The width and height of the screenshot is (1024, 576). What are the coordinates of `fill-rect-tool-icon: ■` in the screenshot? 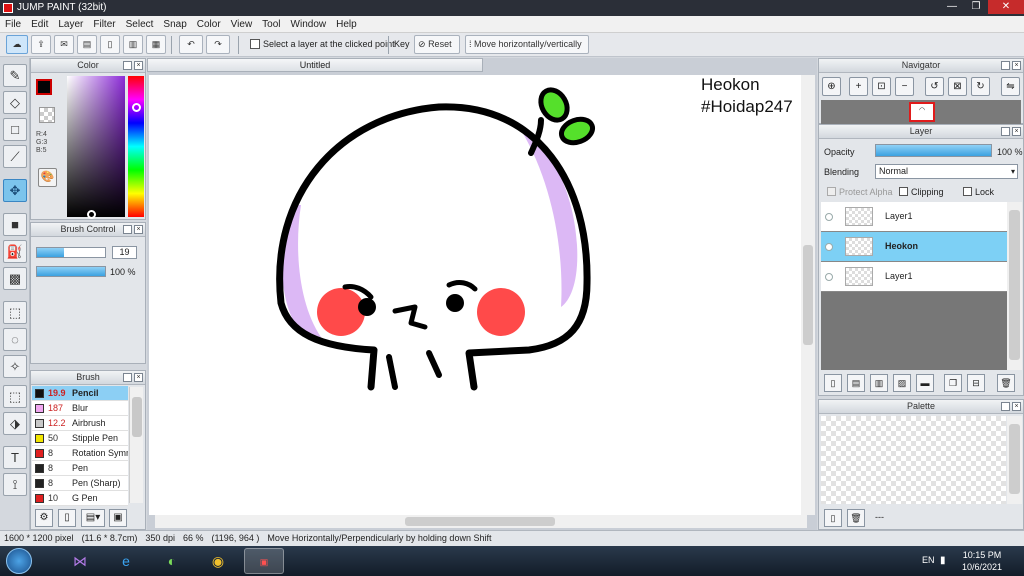 It's located at (15, 224).